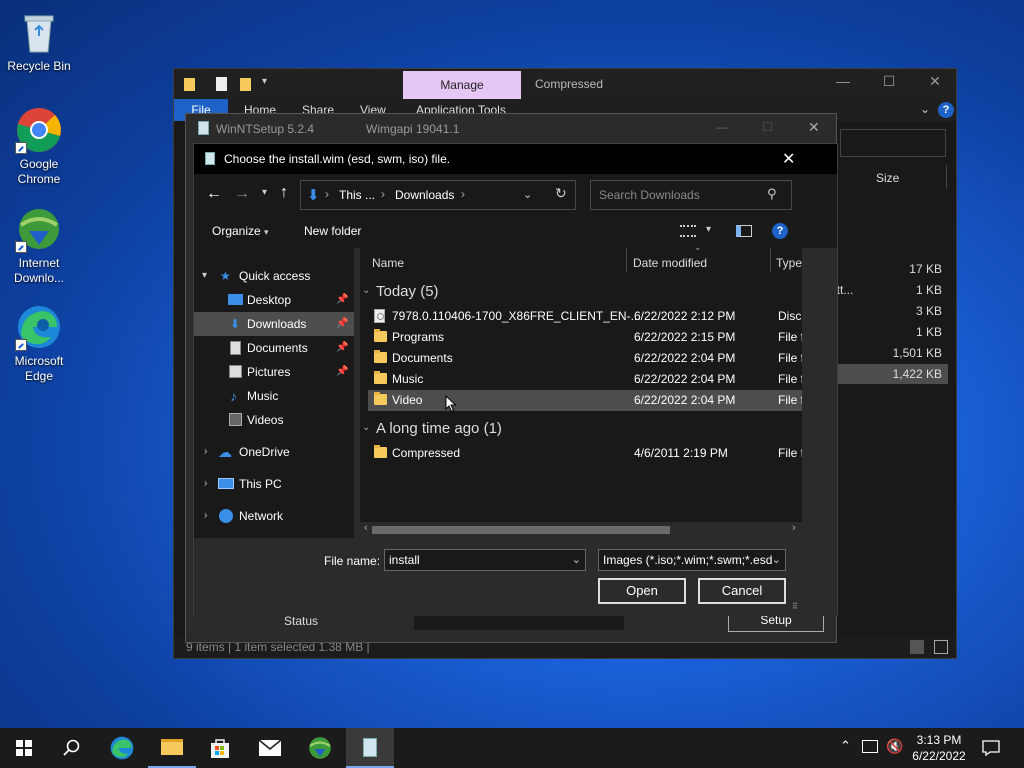  Describe the element at coordinates (24, 748) in the screenshot. I see `start-button` at that location.